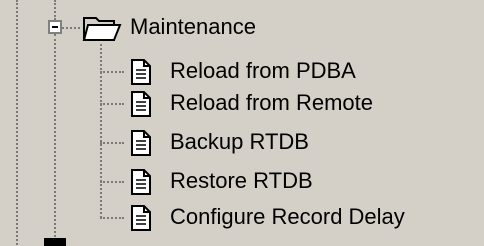  Describe the element at coordinates (271, 102) in the screenshot. I see `tree-item-label: Reload from Remote` at that location.